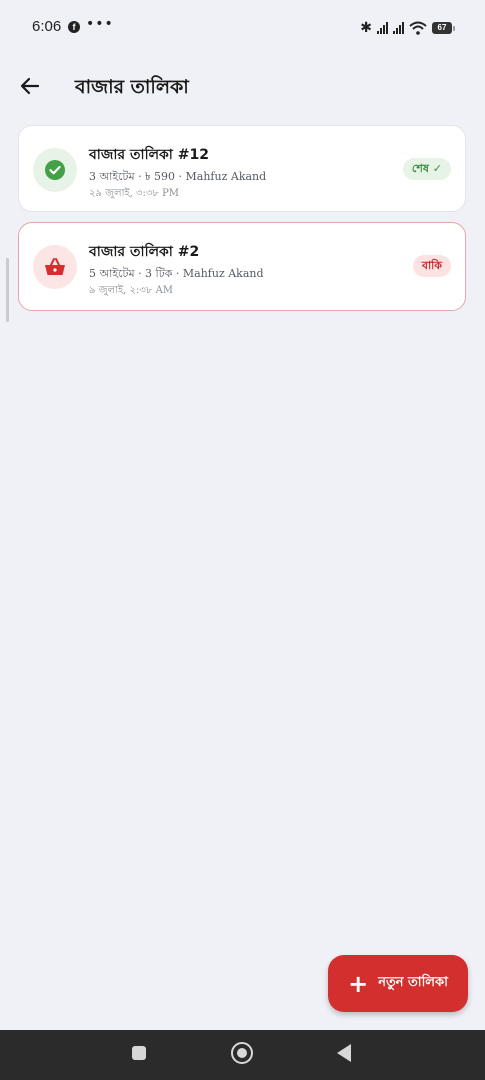 The width and height of the screenshot is (485, 1080). I want to click on home-circle-icon, so click(242, 1053).